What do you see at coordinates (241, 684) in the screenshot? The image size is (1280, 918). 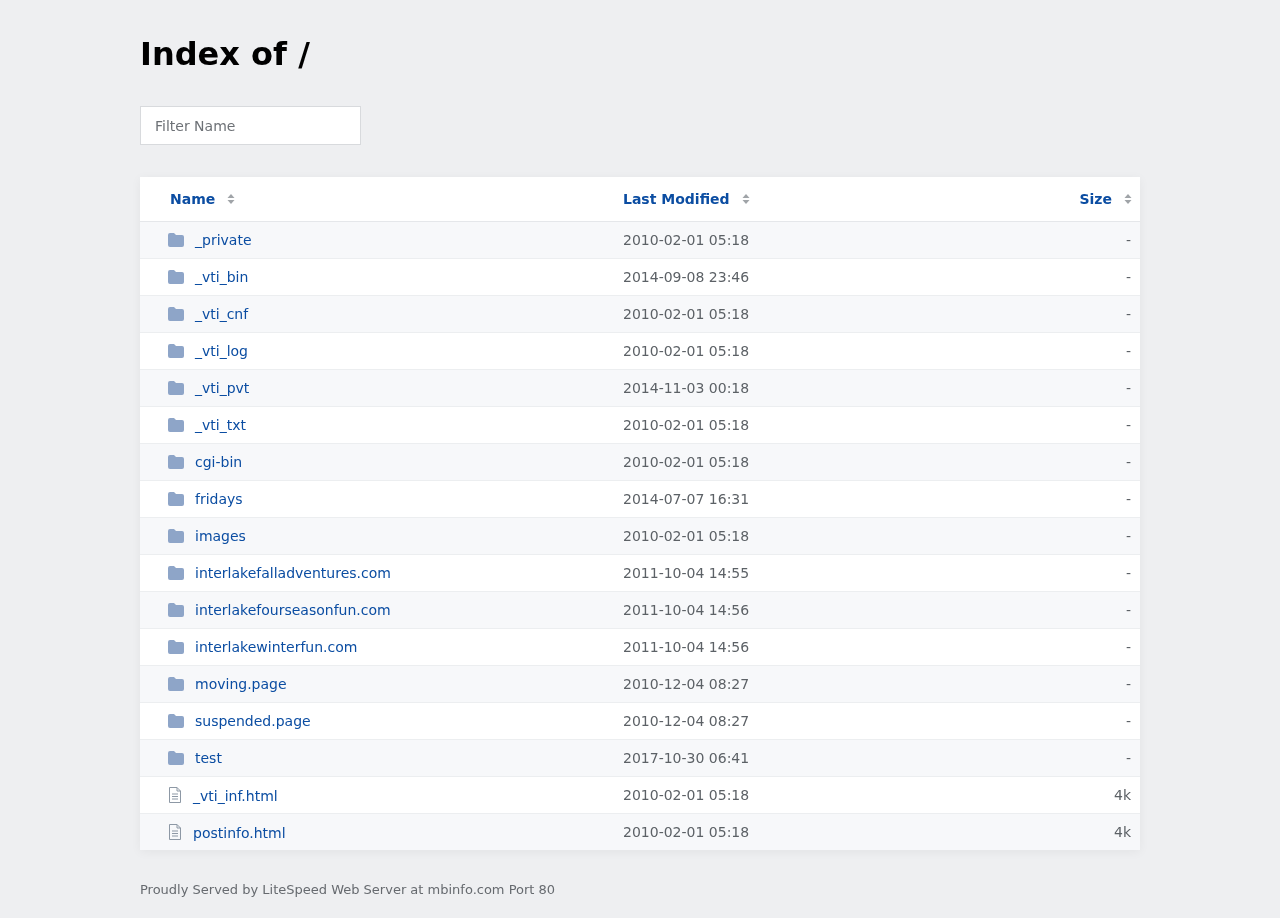 I see `entry-link: moving.page` at bounding box center [241, 684].